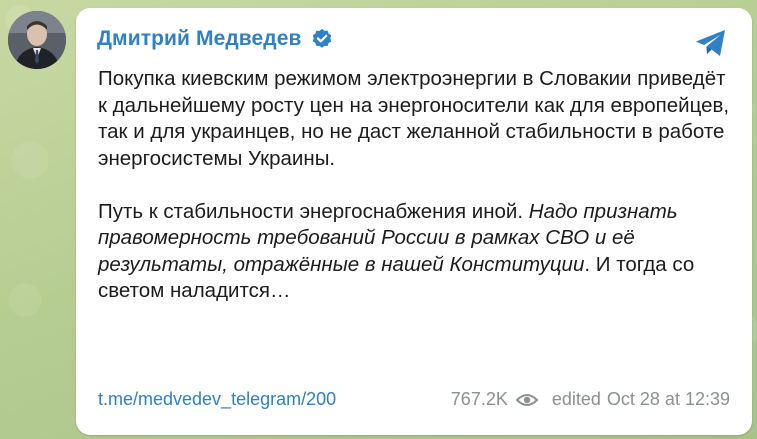  Describe the element at coordinates (321, 38) in the screenshot. I see `verified-badge-icon` at that location.